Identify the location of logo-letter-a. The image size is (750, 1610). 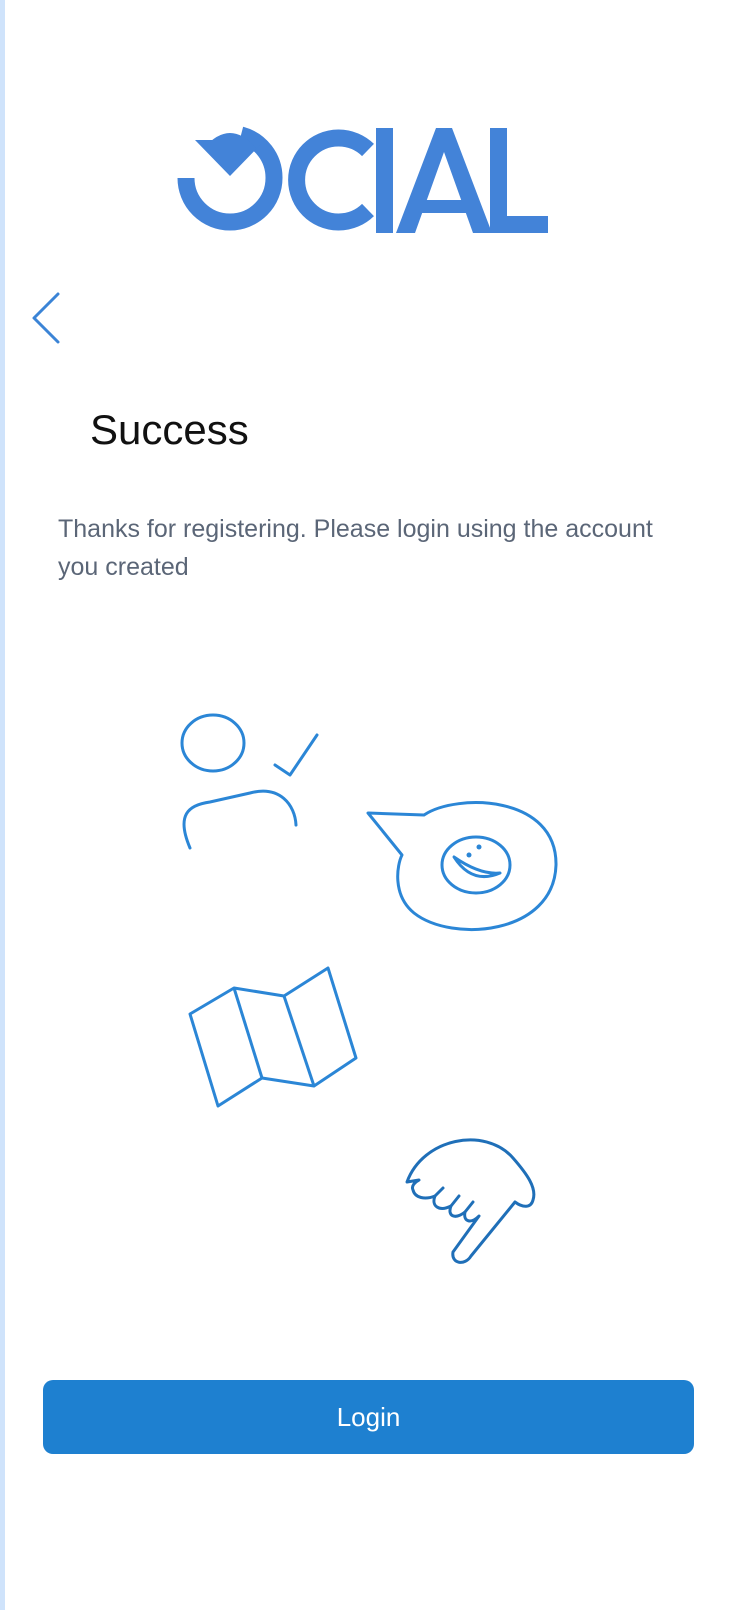
(444, 180).